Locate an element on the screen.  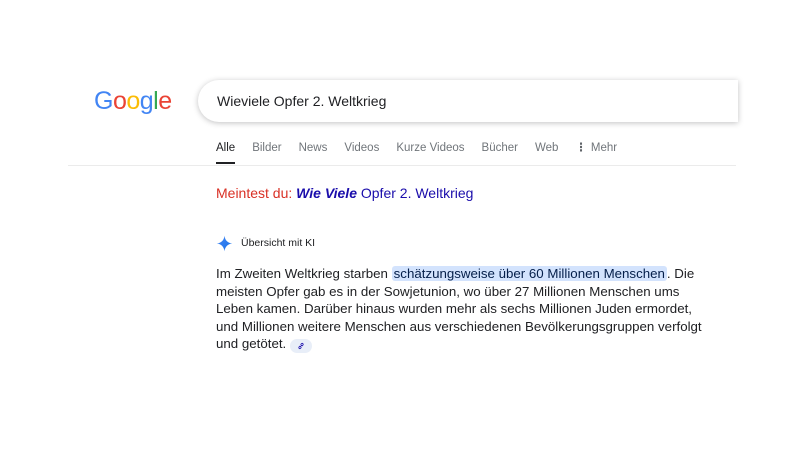
logo-letter: g is located at coordinates (146, 101).